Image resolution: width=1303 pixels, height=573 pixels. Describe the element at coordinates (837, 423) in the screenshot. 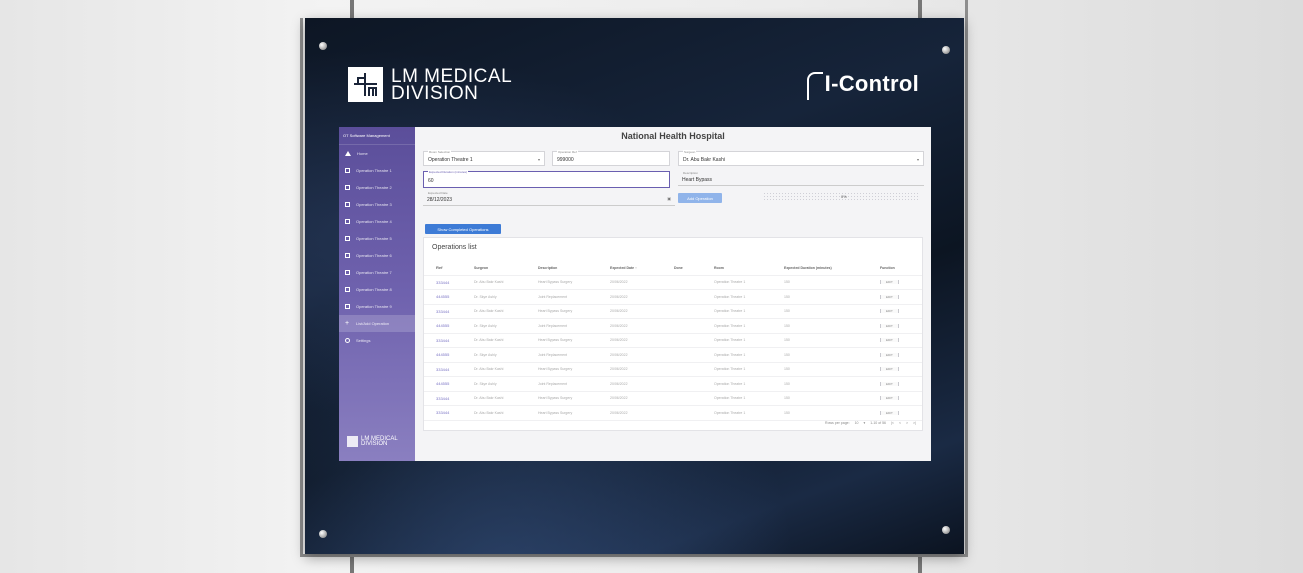

I see `rows-per-page-label: Rows per page:` at that location.